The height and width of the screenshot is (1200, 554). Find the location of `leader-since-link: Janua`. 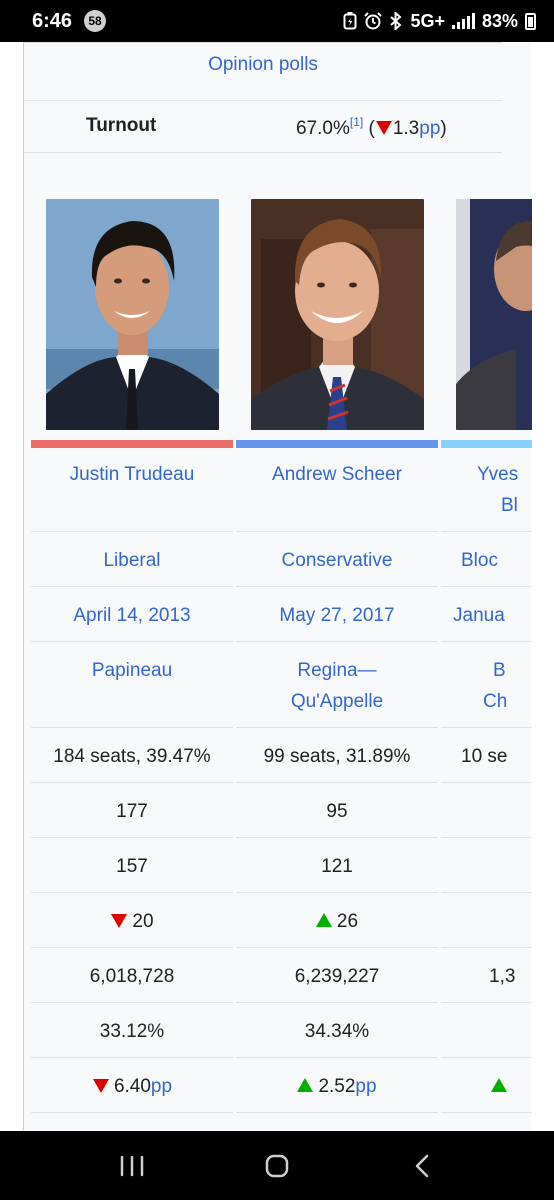

leader-since-link: Janua is located at coordinates (486, 615).